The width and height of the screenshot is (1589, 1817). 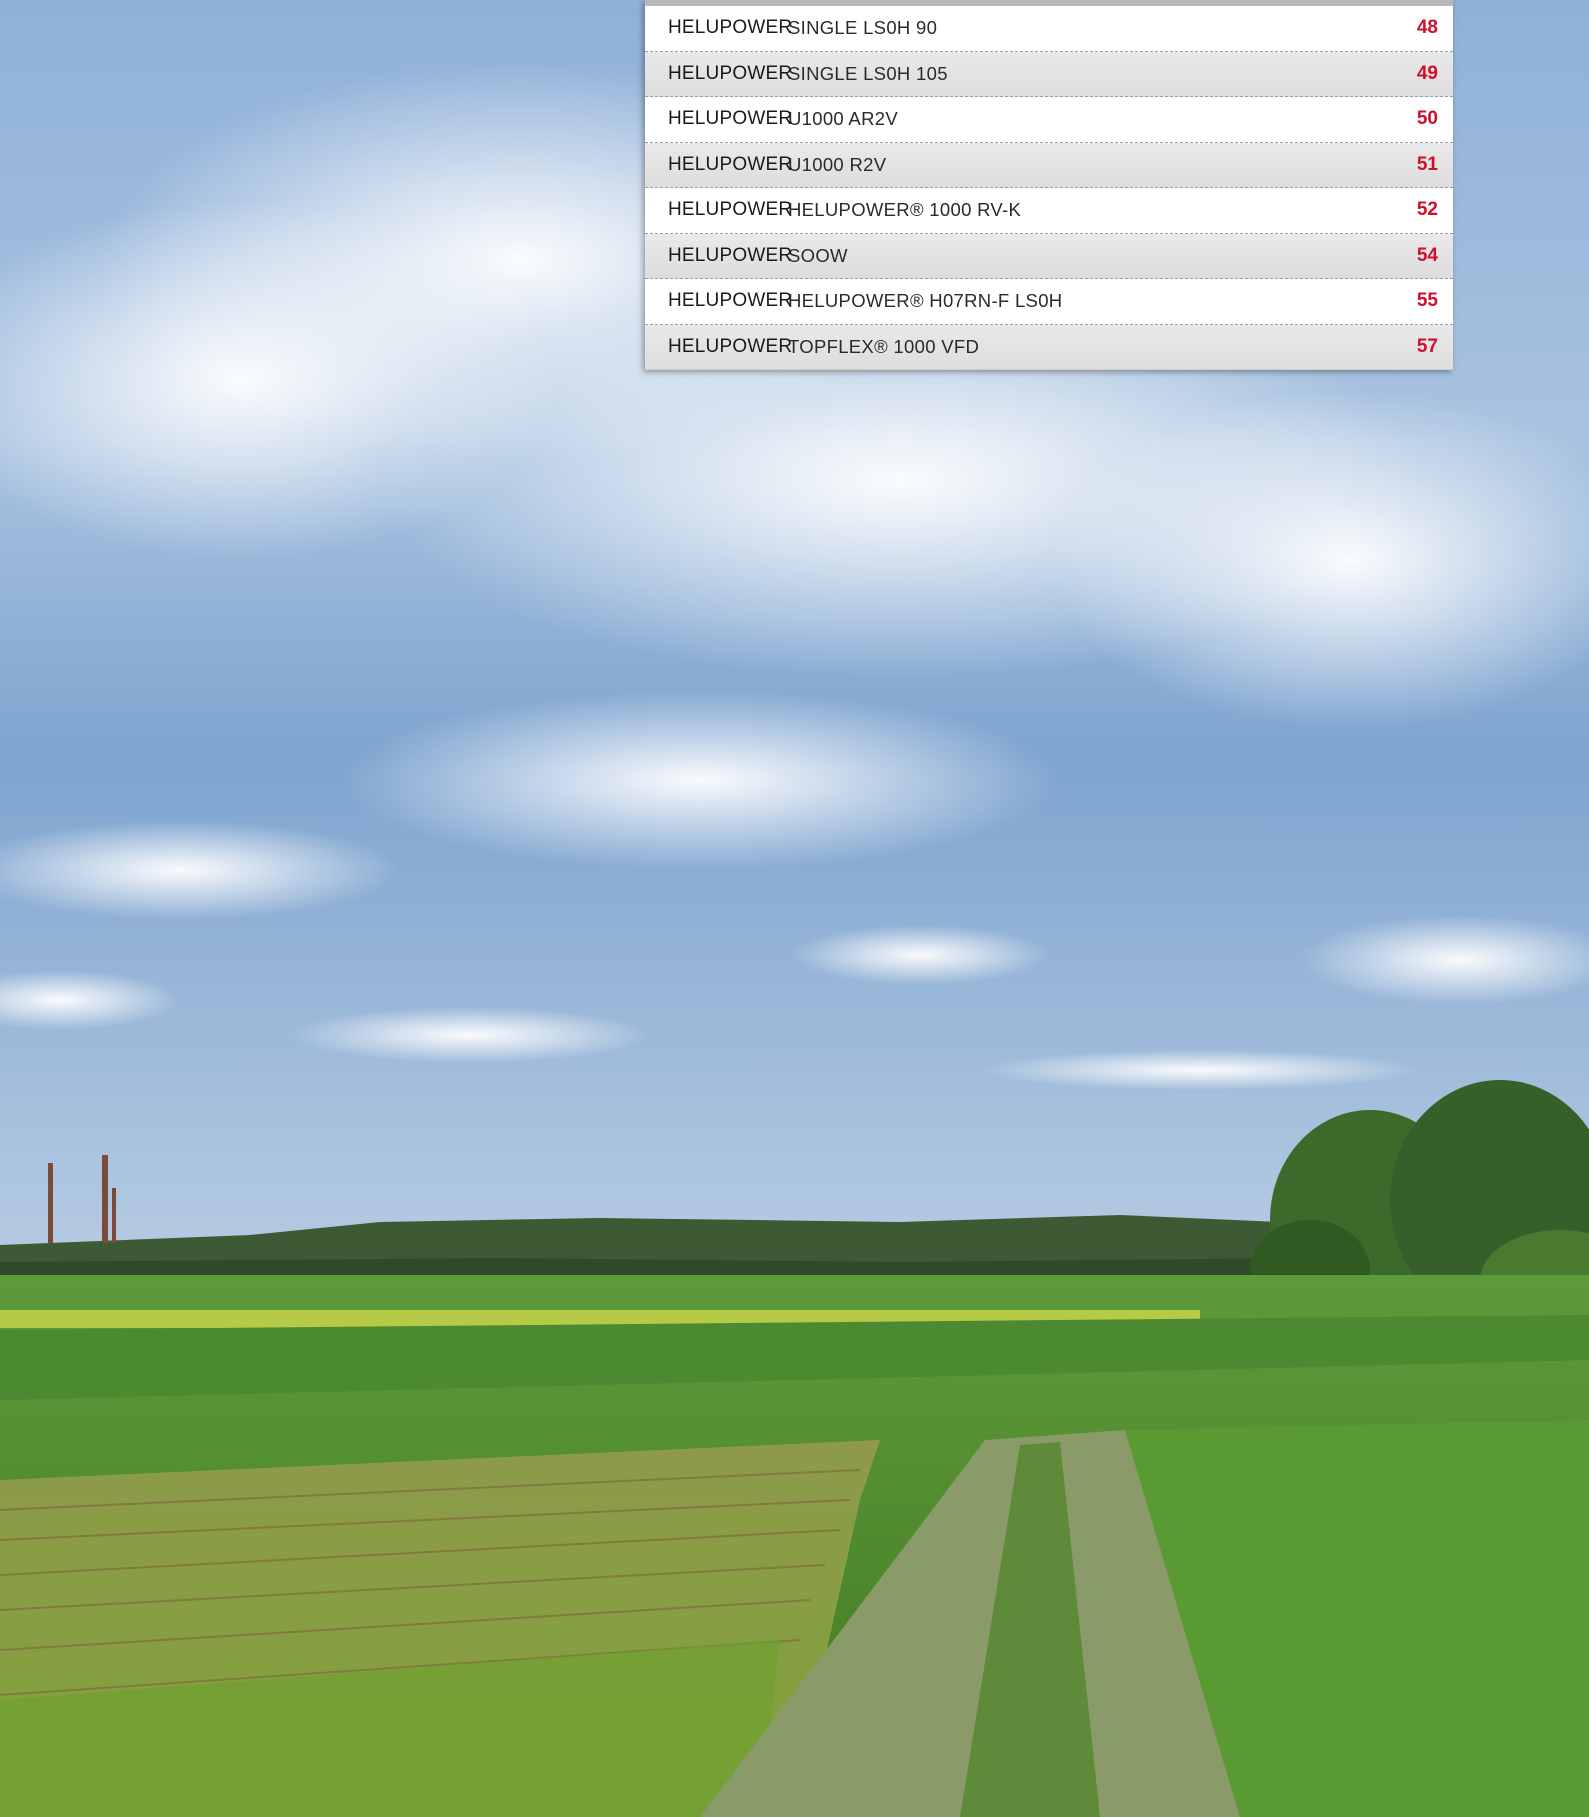 I want to click on toc-product: SINGLE LS0H 90, so click(x=863, y=28).